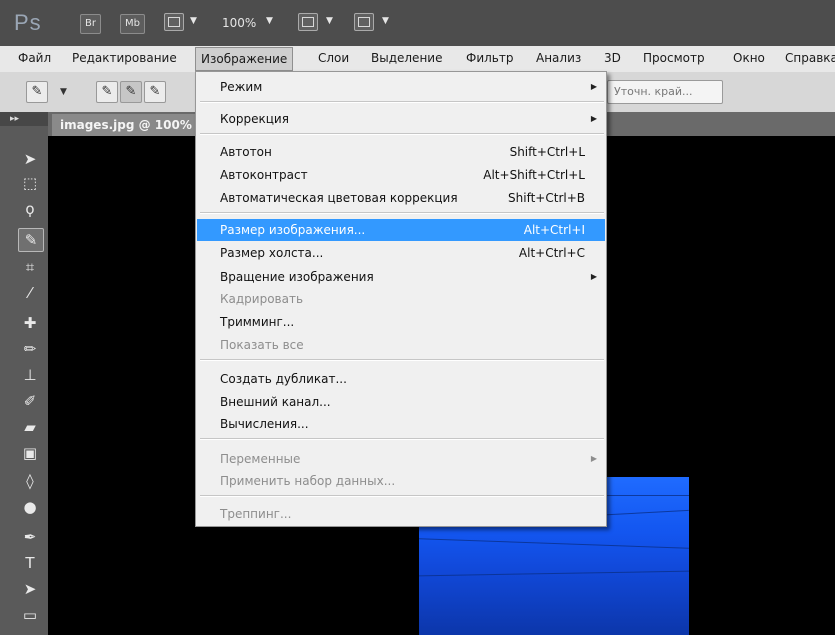  I want to click on menu-edit: Редактирование, so click(124, 58).